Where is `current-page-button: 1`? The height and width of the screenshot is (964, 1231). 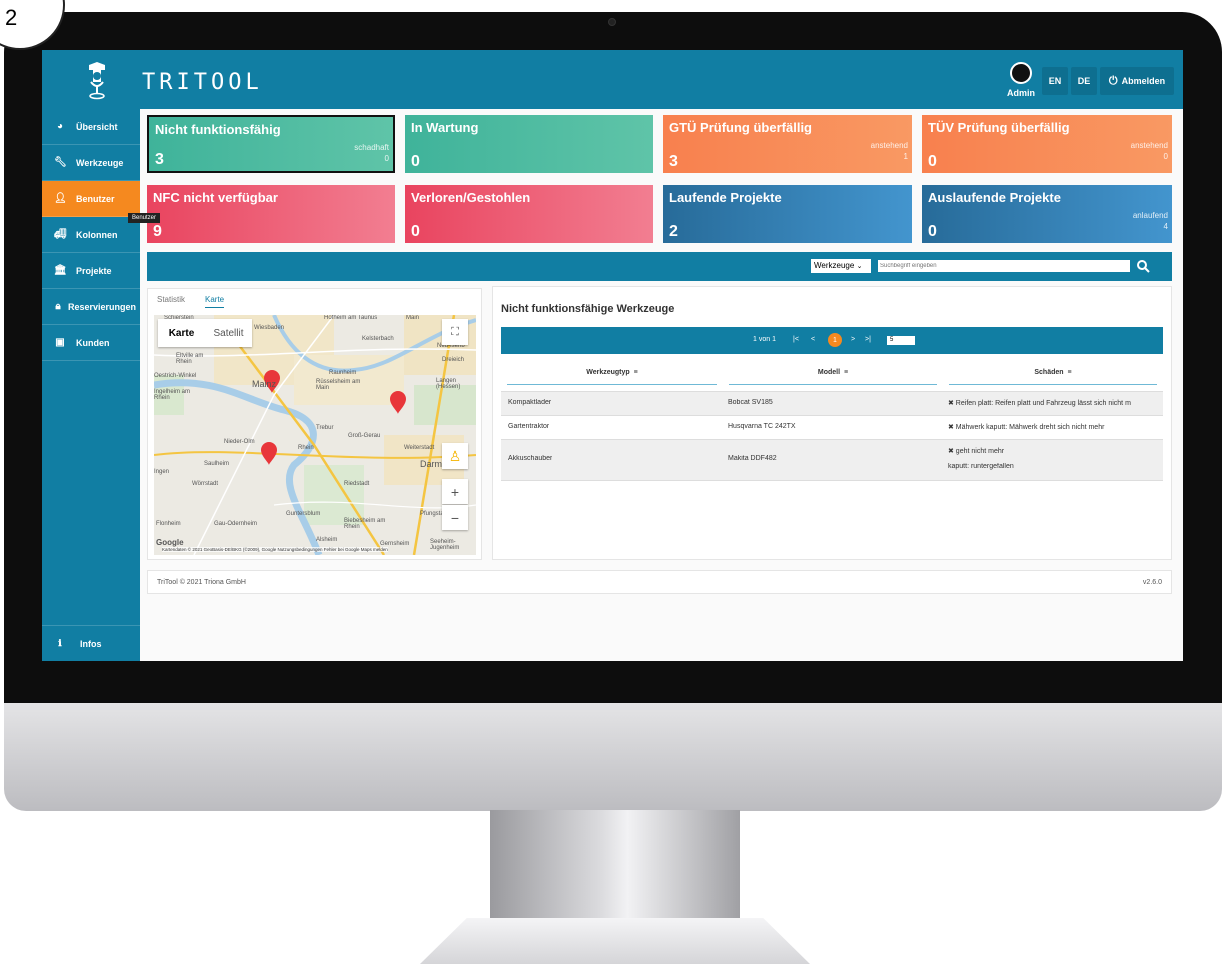 current-page-button: 1 is located at coordinates (835, 340).